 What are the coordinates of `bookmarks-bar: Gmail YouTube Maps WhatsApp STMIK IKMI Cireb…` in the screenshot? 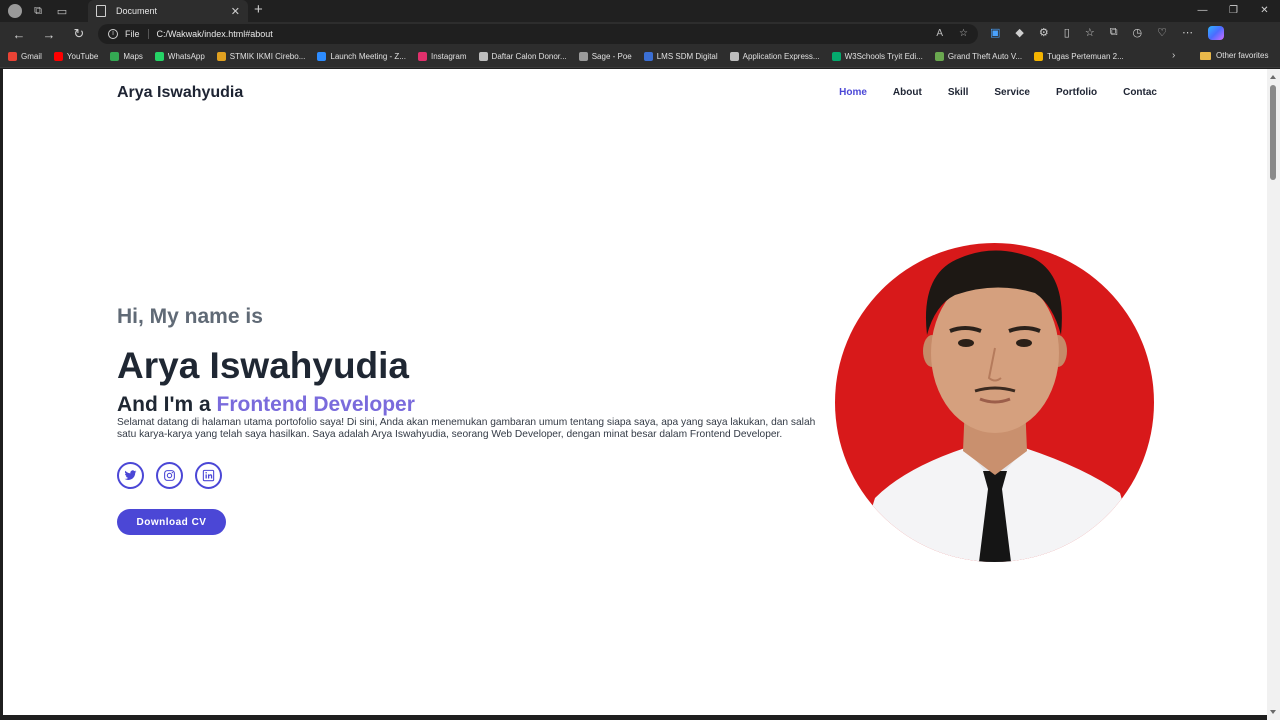 It's located at (640, 57).